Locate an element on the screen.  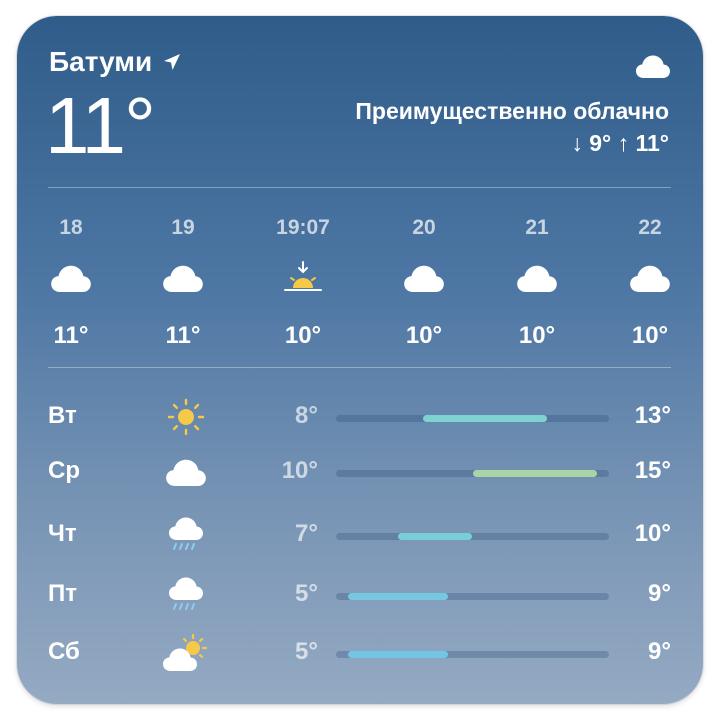
day-name: Вт is located at coordinates (62, 415).